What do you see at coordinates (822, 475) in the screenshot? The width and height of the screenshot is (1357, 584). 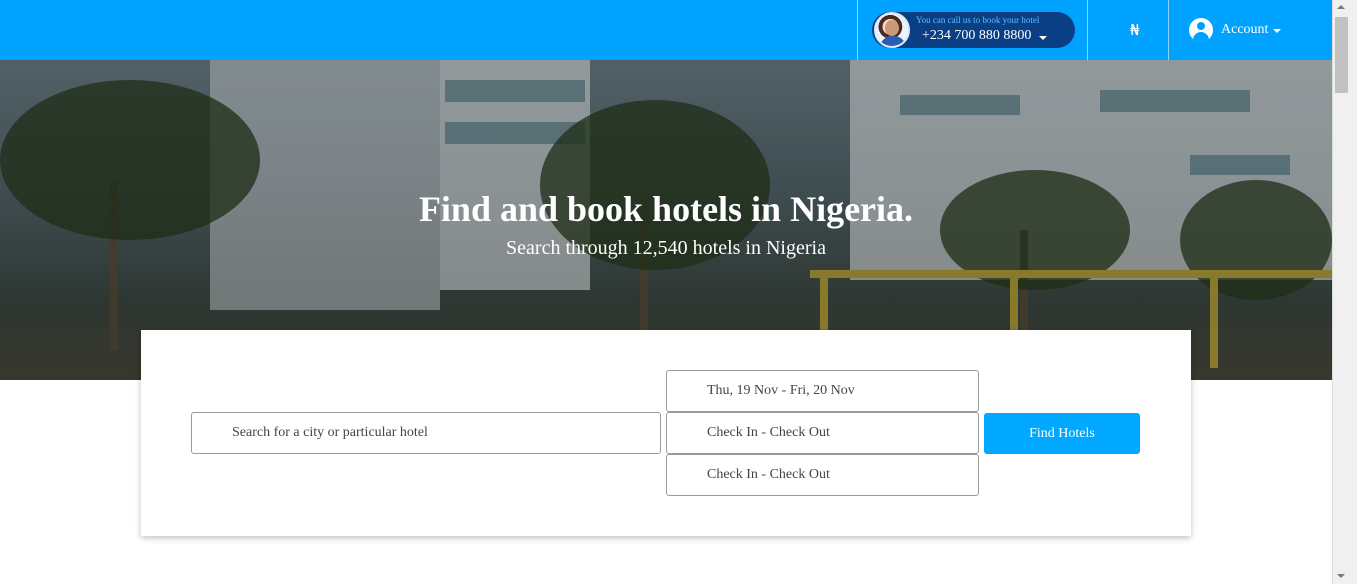 I see `checkin-checkout-option: Check In - Check Out` at bounding box center [822, 475].